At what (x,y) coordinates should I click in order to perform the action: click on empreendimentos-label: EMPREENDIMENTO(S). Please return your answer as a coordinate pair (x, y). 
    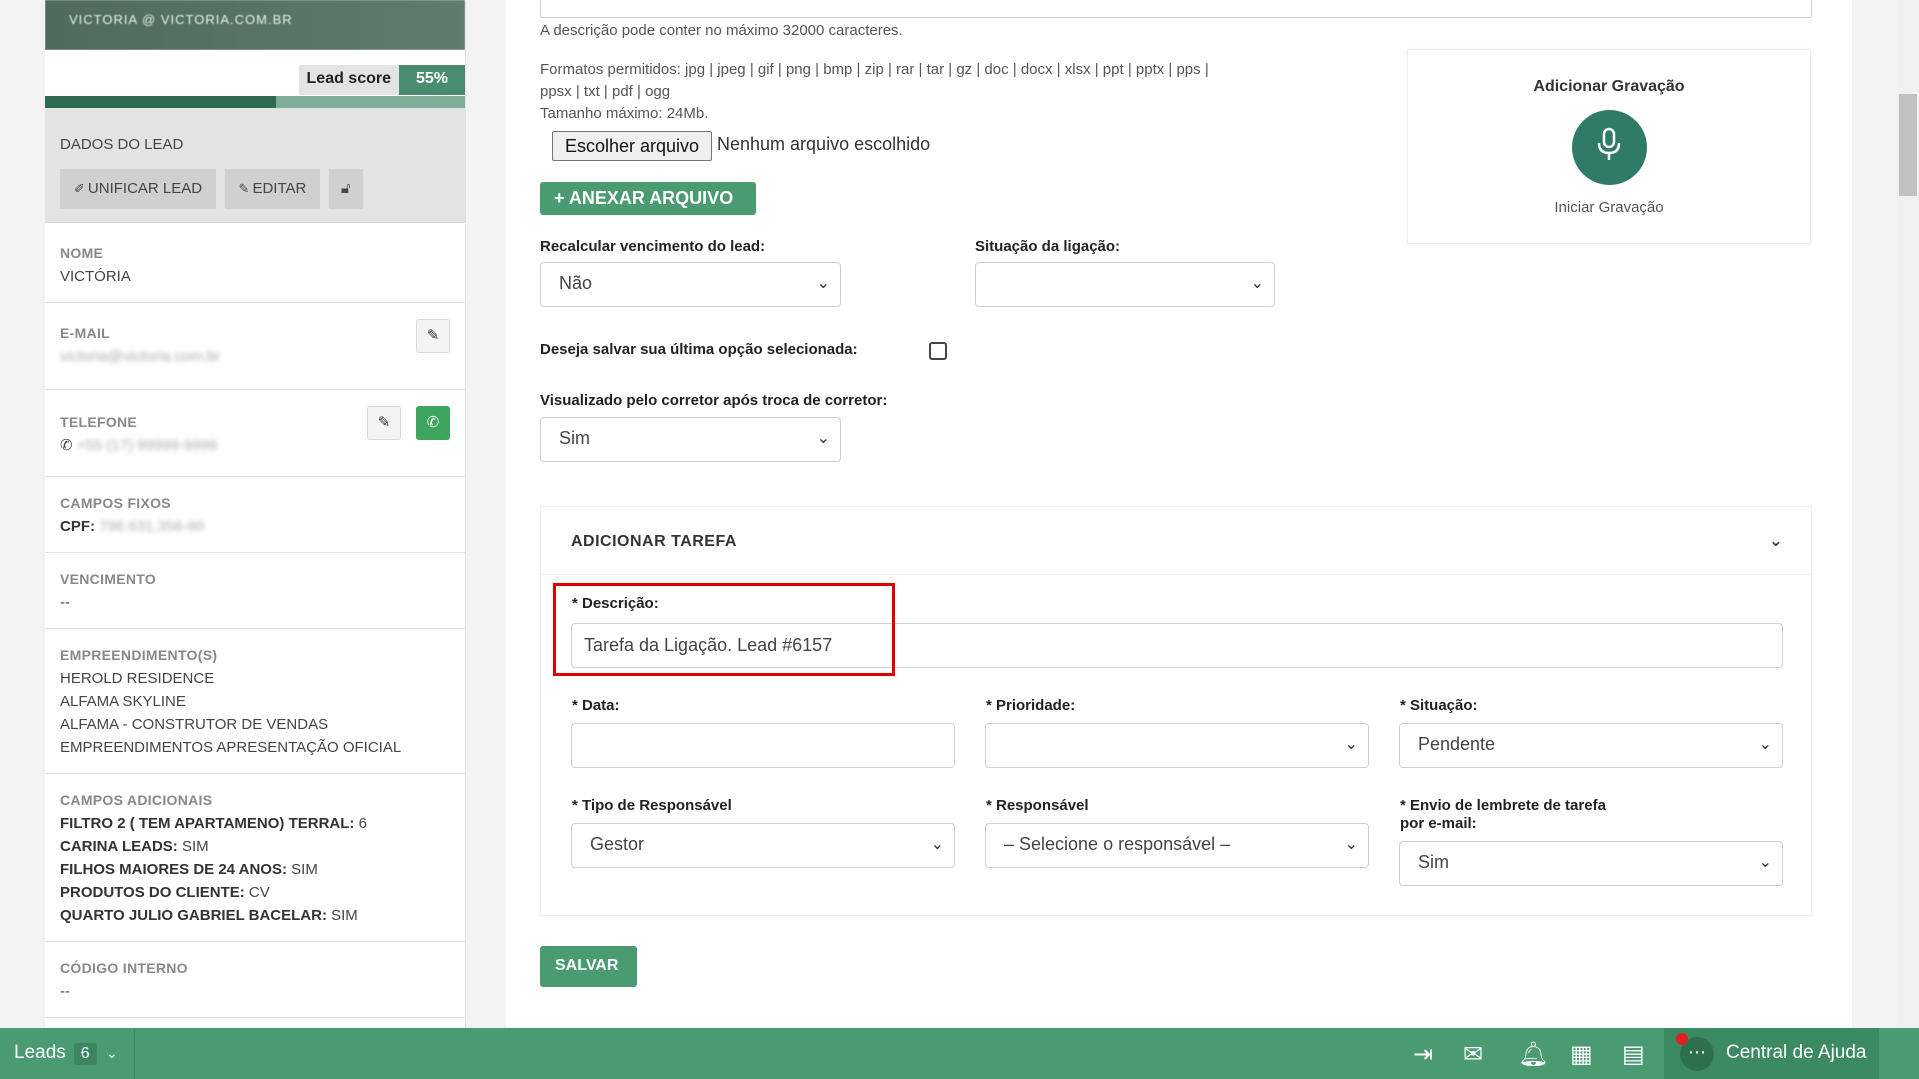
    Looking at the image, I should click on (139, 655).